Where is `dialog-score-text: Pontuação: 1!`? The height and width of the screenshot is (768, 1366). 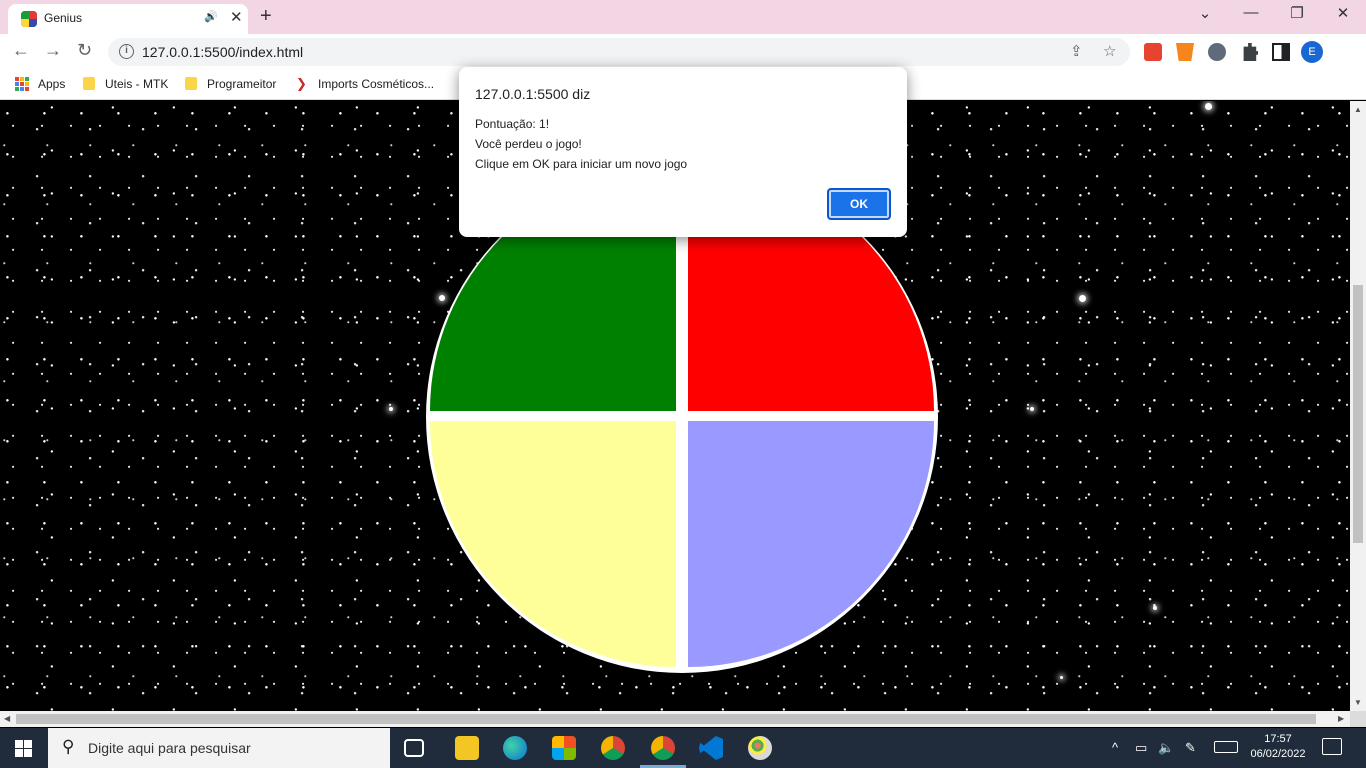 dialog-score-text: Pontuação: 1! is located at coordinates (512, 124).